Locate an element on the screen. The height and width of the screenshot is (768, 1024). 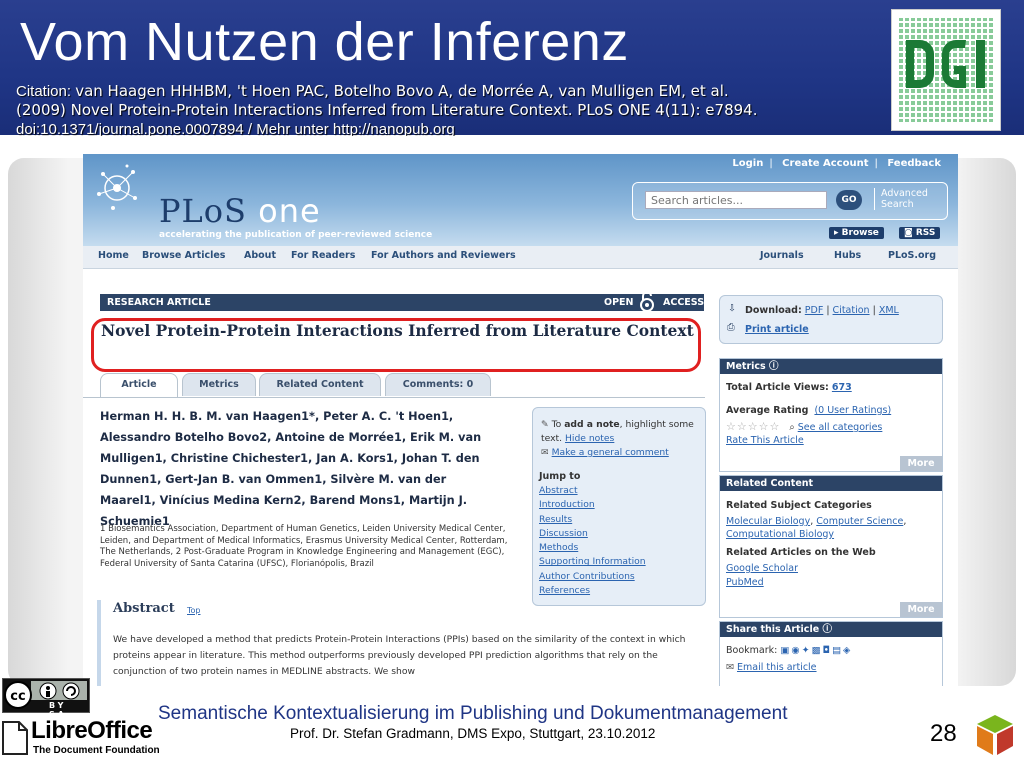
jump-methods: Methods is located at coordinates (558, 547).